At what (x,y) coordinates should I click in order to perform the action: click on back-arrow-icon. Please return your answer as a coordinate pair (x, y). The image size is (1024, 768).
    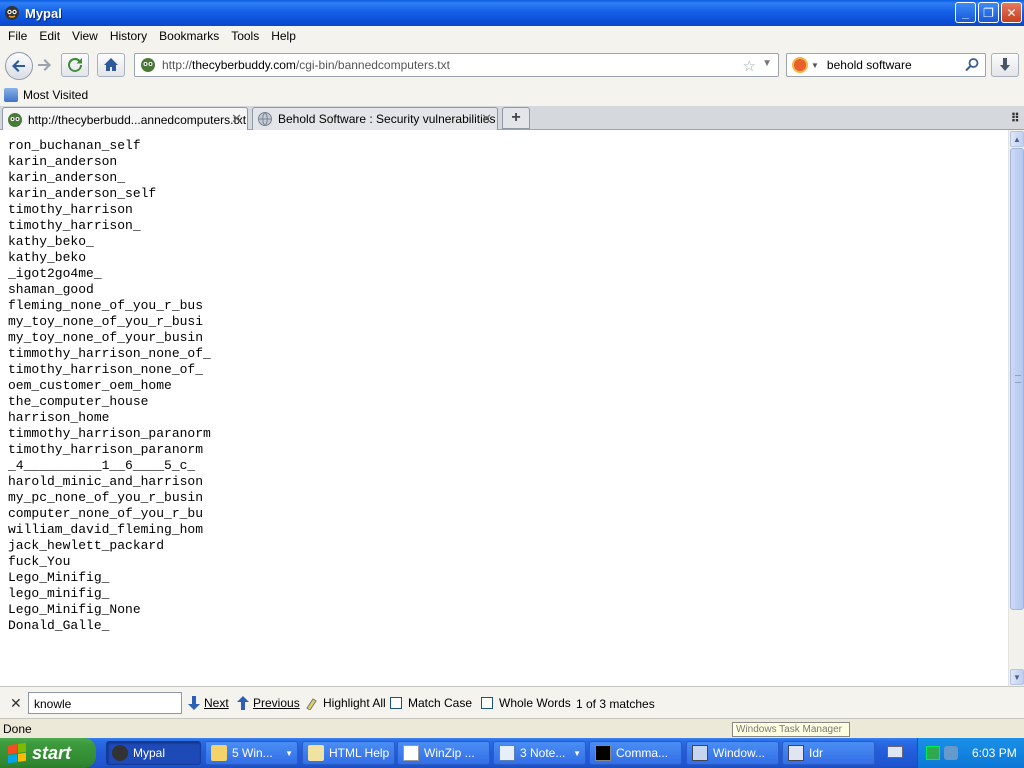
    Looking at the image, I should click on (18, 66).